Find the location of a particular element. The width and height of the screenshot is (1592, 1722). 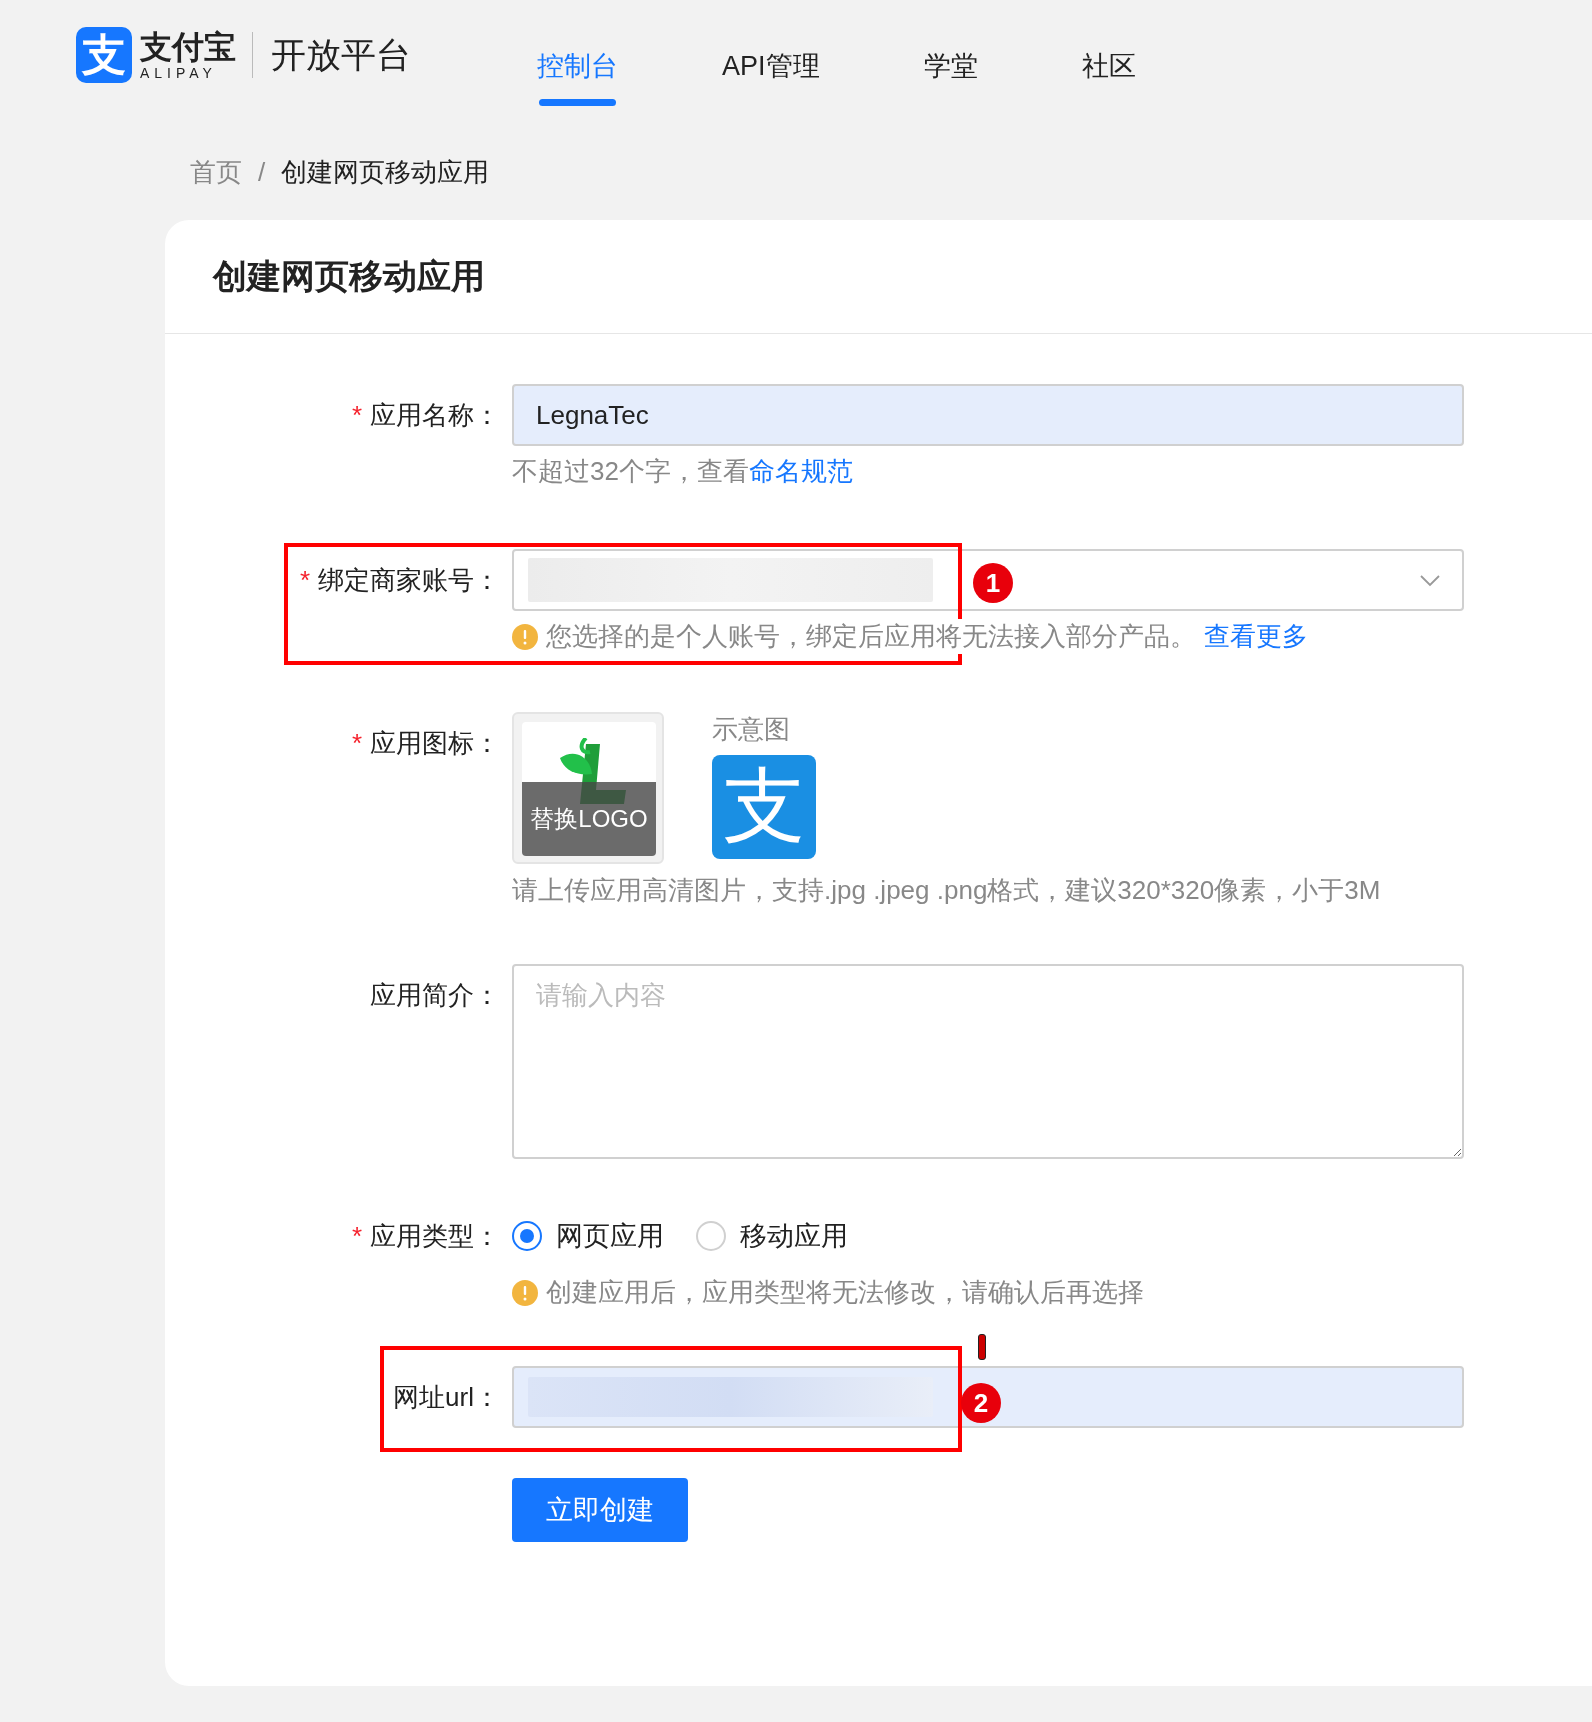

field-label: 网址url： is located at coordinates (446, 1397).